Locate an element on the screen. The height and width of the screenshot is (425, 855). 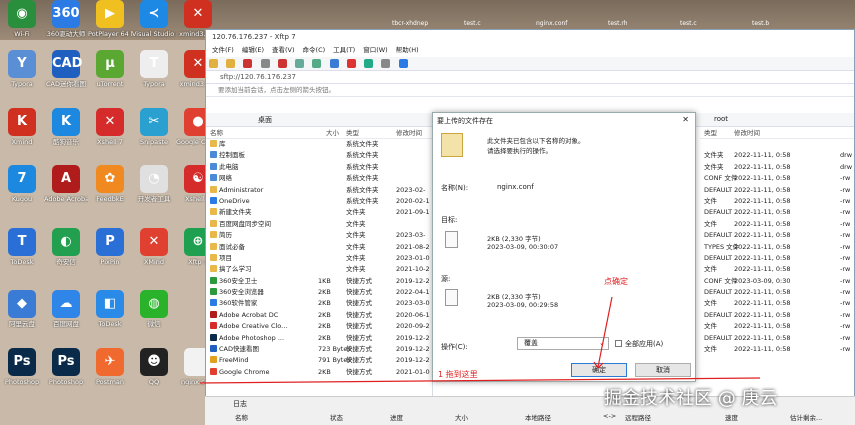
annotation-drag: 1 拖到这里 is located at coordinates (458, 374).